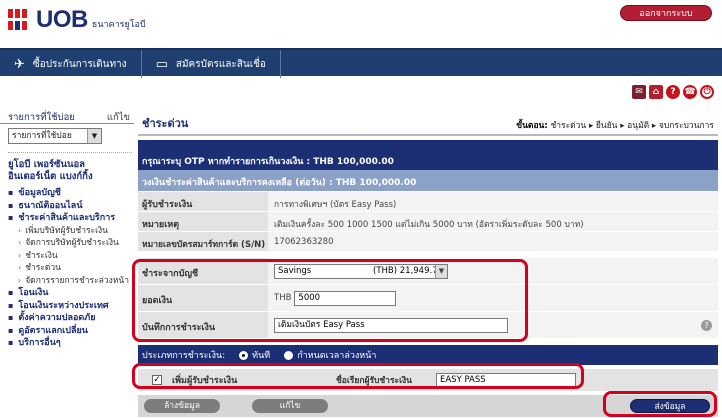  Describe the element at coordinates (283, 298) in the screenshot. I see `amount-currency: THB` at that location.